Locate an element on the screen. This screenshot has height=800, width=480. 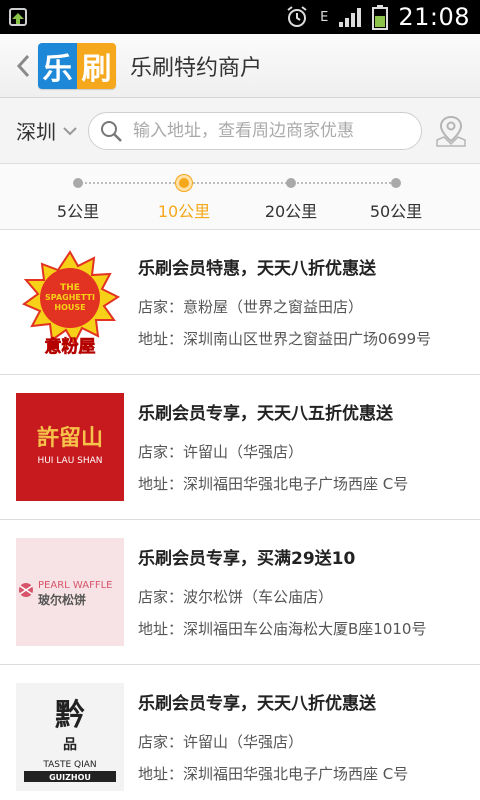
city-label: 深圳 is located at coordinates (36, 132).